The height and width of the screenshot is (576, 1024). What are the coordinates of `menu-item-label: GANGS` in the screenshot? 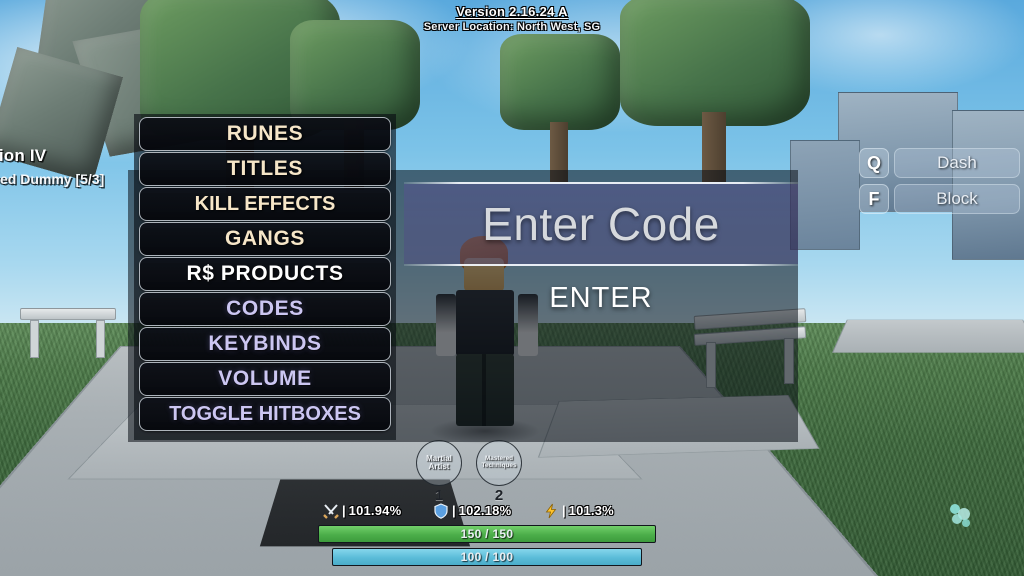 It's located at (264, 238).